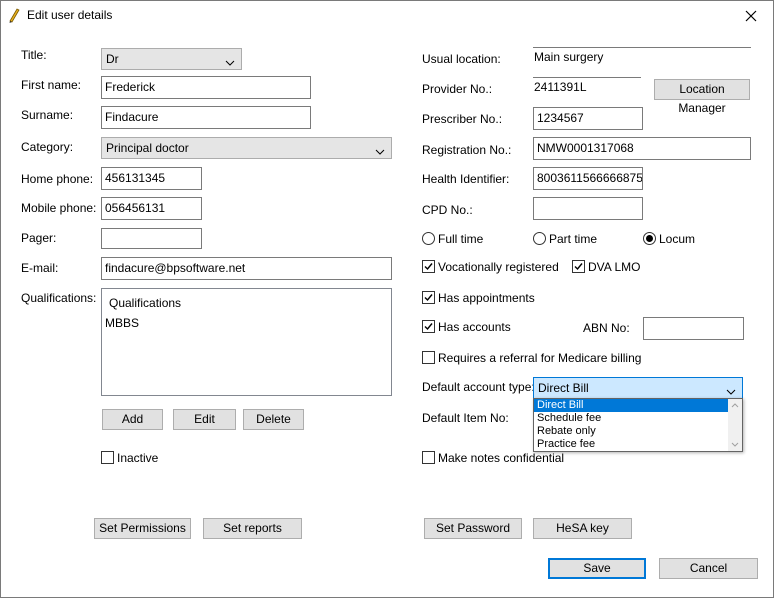  I want to click on cancel-button: Cancel, so click(708, 568).